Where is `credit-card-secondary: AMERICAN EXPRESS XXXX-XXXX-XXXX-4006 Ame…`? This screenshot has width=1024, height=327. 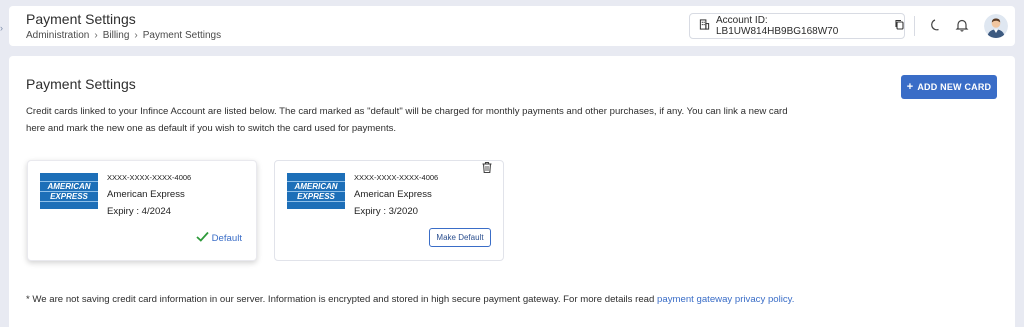
credit-card-secondary: AMERICAN EXPRESS XXXX-XXXX-XXXX-4006 Ame… is located at coordinates (389, 210).